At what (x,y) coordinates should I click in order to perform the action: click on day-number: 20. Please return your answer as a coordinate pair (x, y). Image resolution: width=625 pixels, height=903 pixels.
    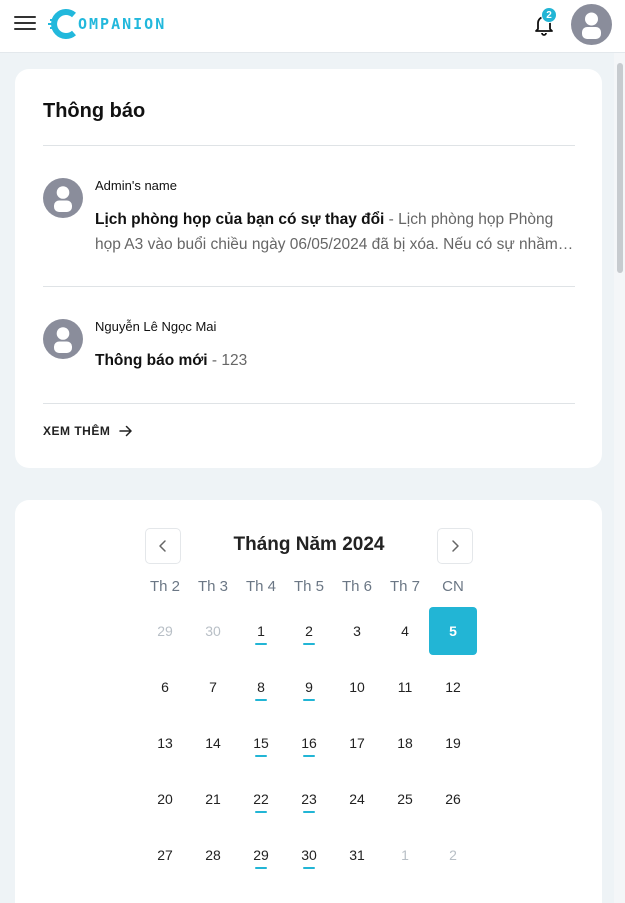
    Looking at the image, I should click on (165, 799).